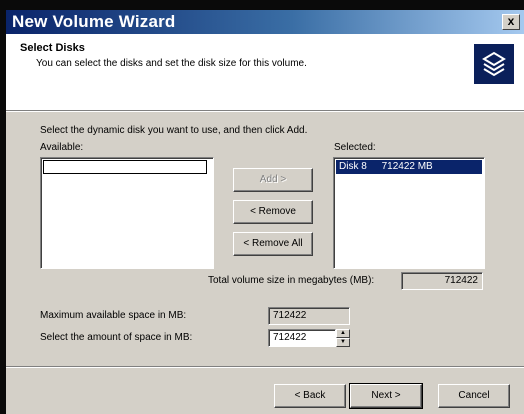 The height and width of the screenshot is (414, 524). Describe the element at coordinates (265, 22) in the screenshot. I see `title-bar: New Volume Wizard x` at that location.